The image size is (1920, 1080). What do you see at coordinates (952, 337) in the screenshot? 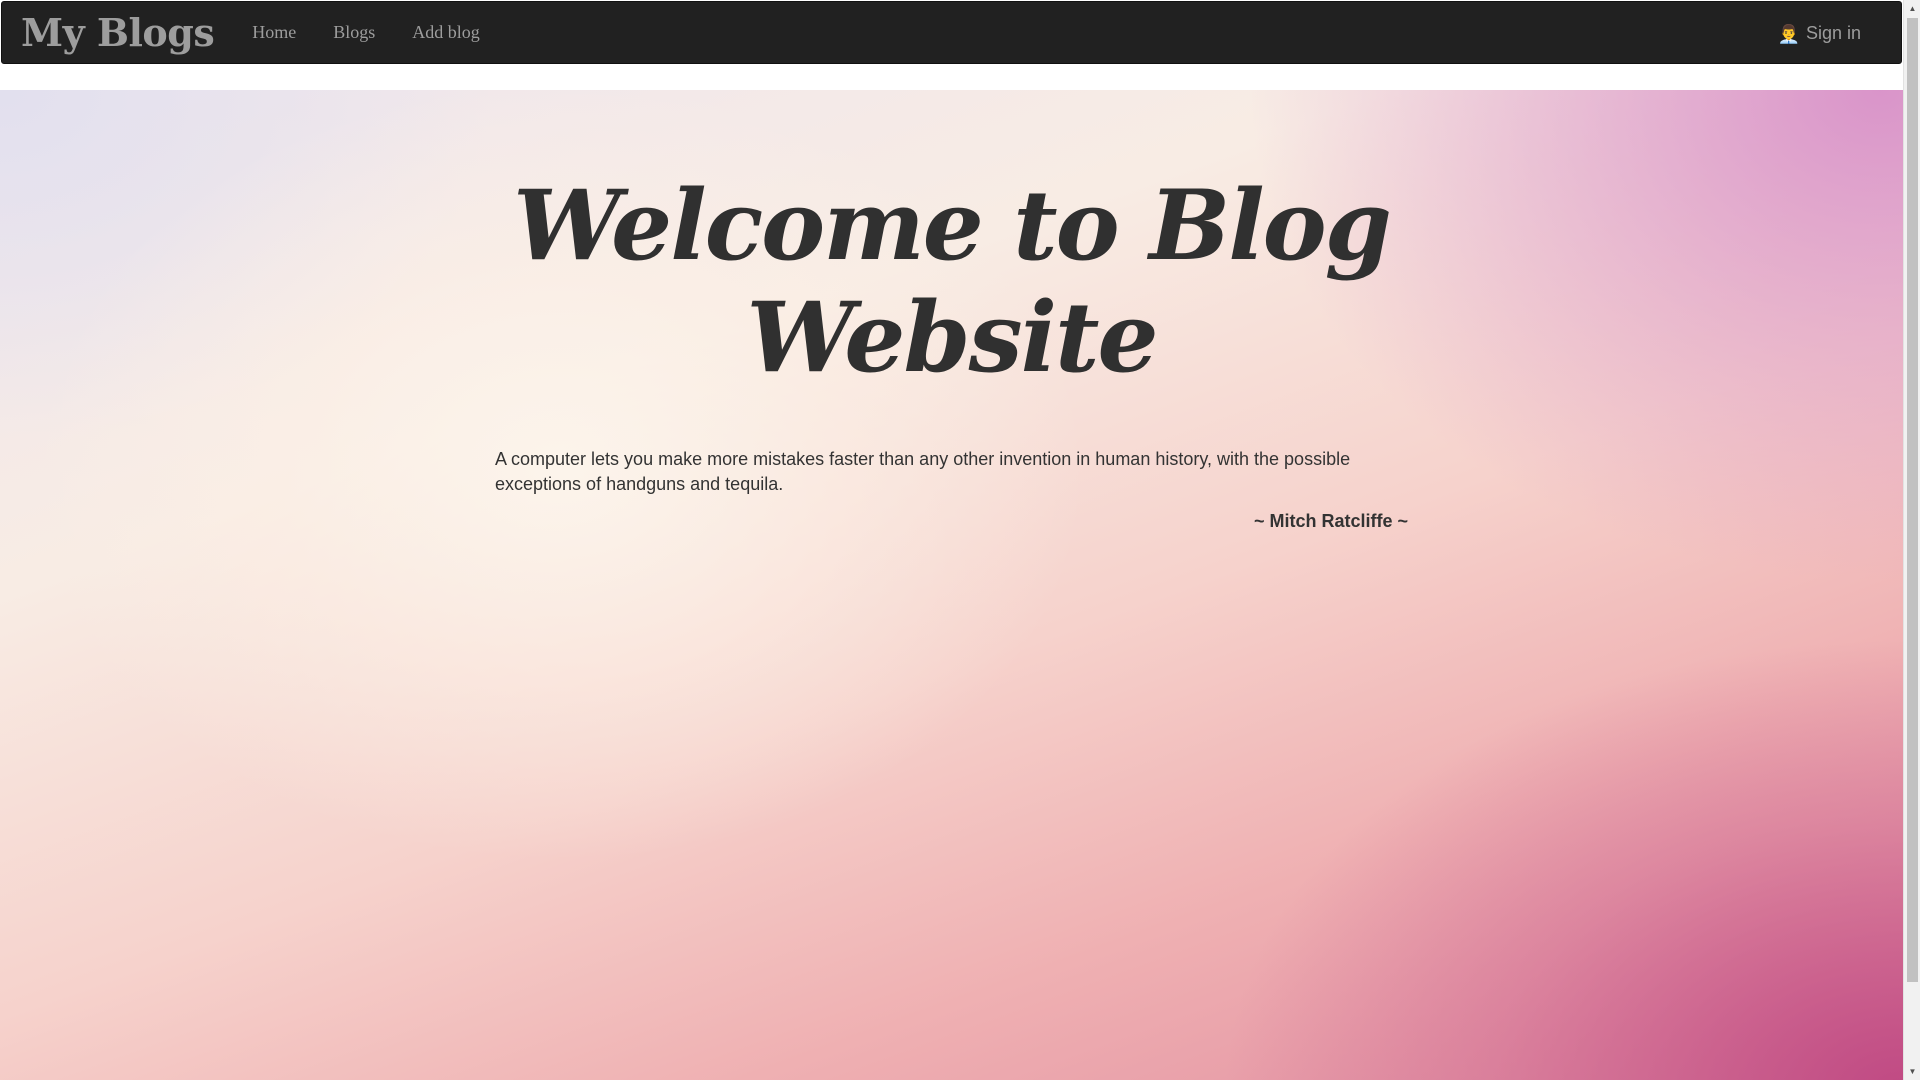
I see `hero-title-line2: Website` at bounding box center [952, 337].